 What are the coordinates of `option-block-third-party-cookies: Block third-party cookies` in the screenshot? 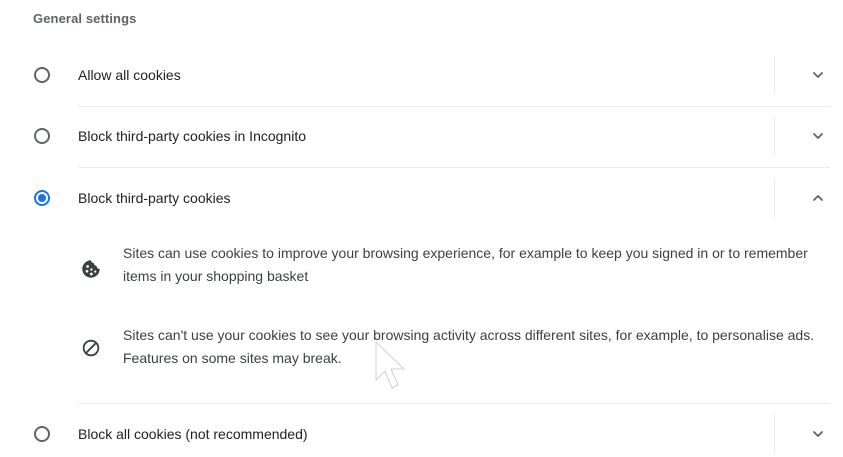 It's located at (421, 198).